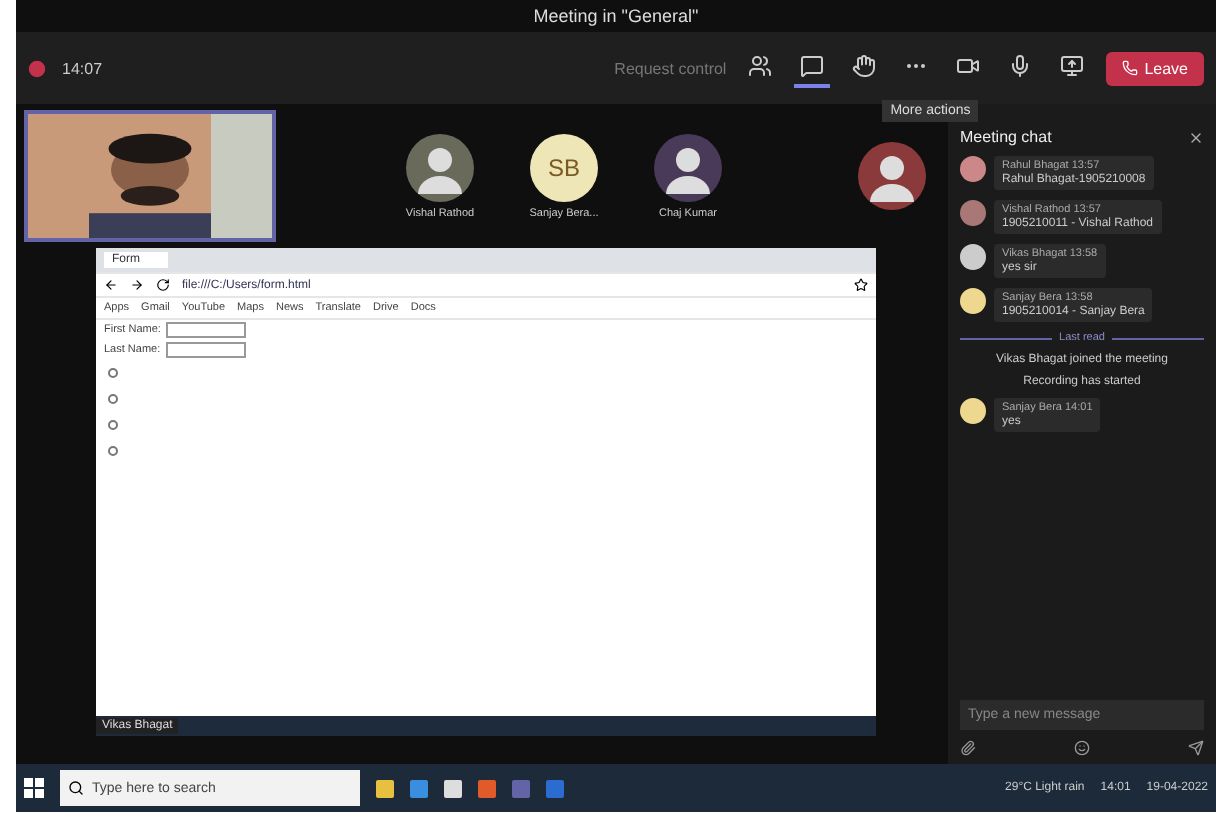  What do you see at coordinates (76, 788) in the screenshot?
I see `search-icon` at bounding box center [76, 788].